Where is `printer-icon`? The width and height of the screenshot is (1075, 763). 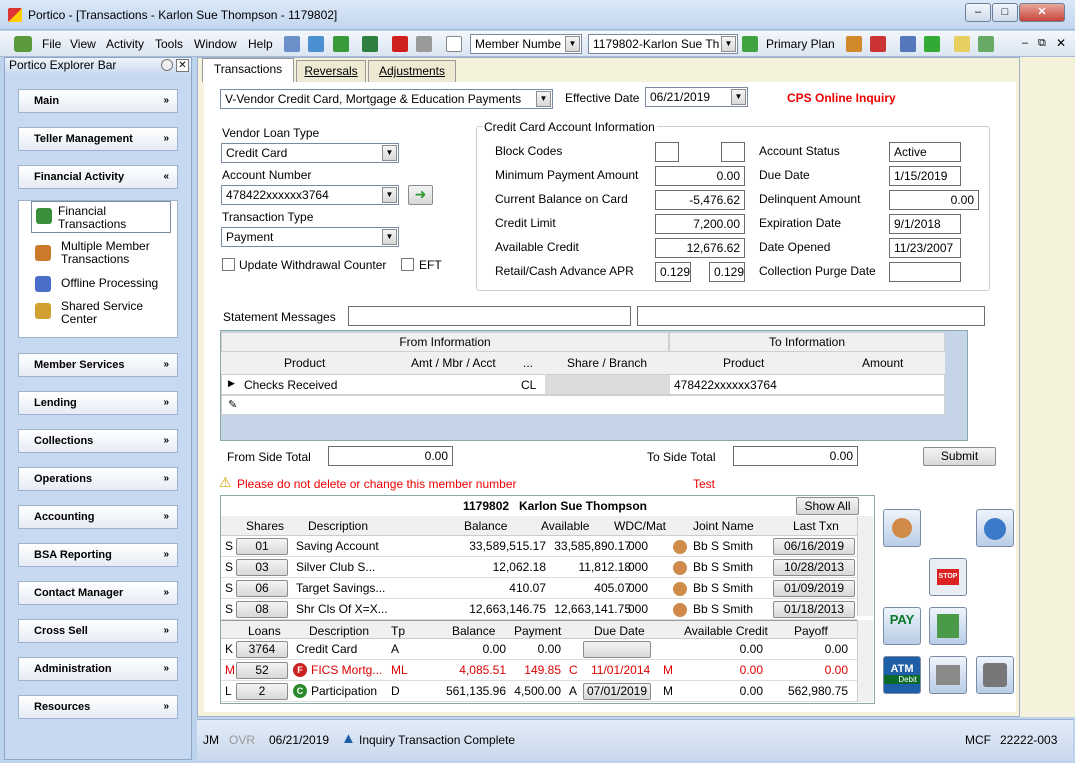 printer-icon is located at coordinates (424, 44).